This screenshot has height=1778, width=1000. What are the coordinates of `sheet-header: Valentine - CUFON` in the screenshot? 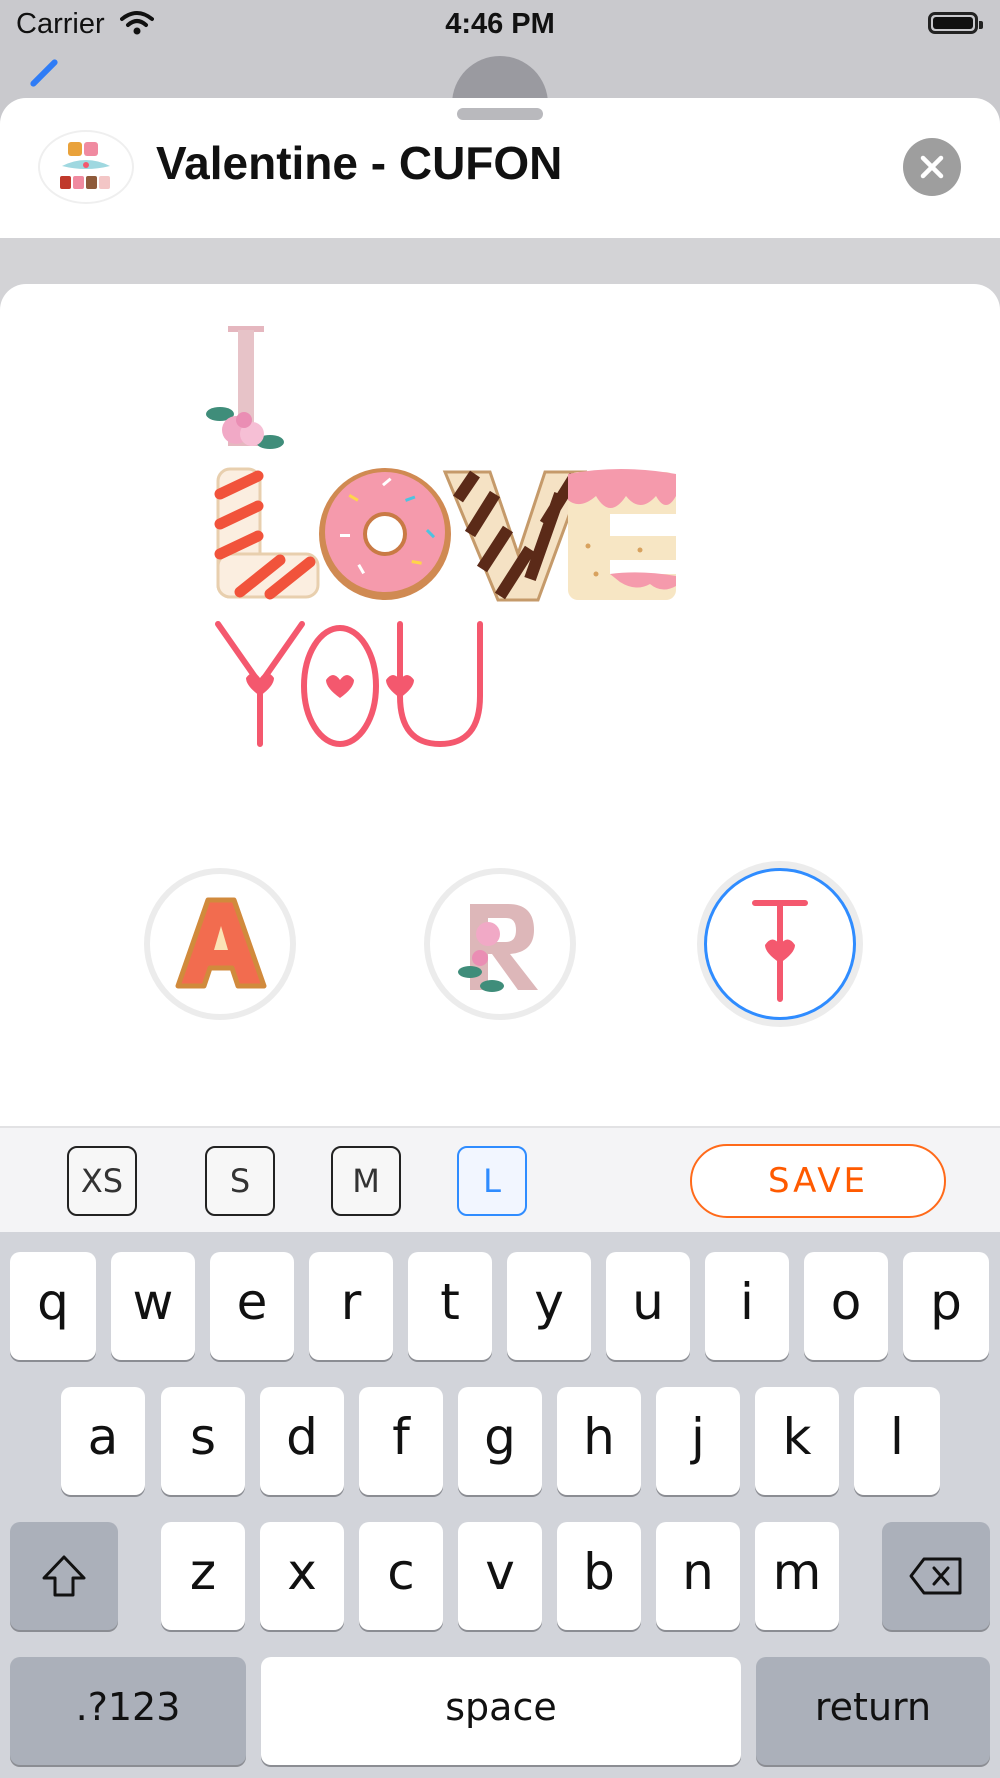 It's located at (500, 168).